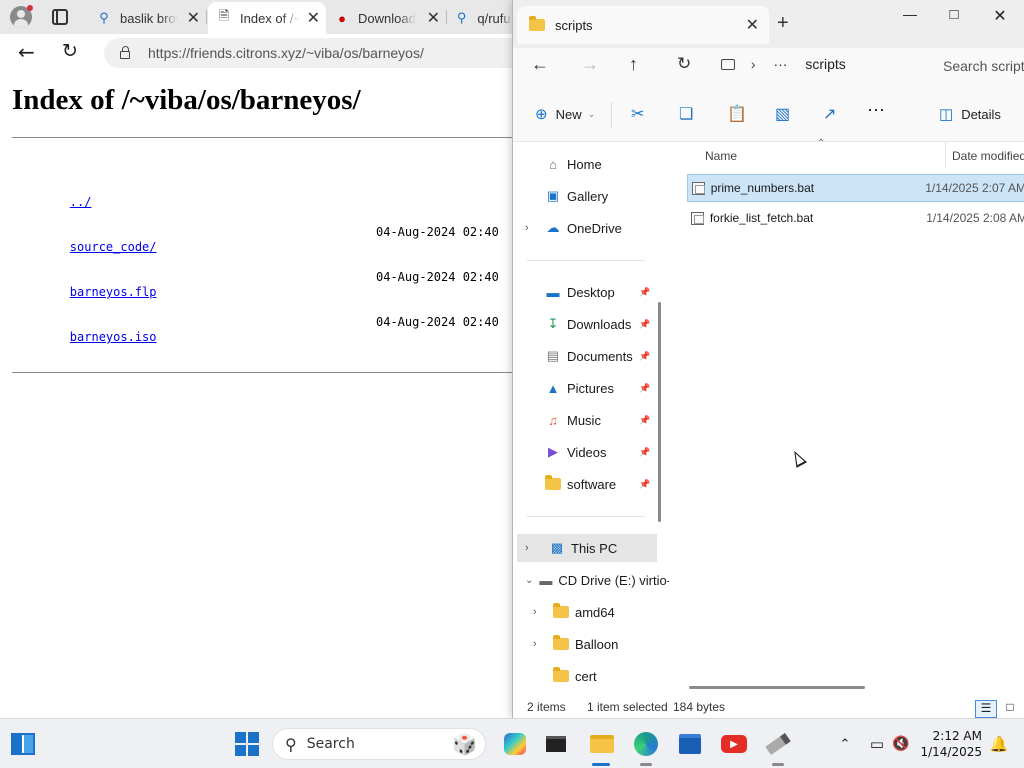 This screenshot has width=1024, height=768. Describe the element at coordinates (607, 292) in the screenshot. I see `sidebar-item-desktop: ▬ Desktop 📌` at that location.